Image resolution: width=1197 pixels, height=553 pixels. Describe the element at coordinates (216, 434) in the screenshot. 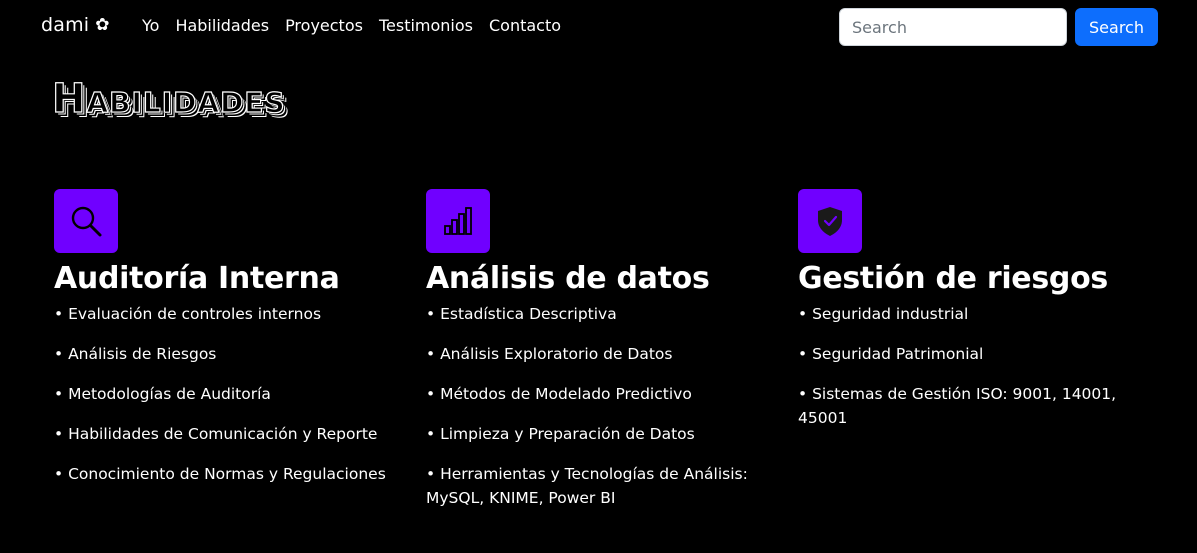

I see `list-item: • Habilidades de Comunicación y Reporte` at that location.